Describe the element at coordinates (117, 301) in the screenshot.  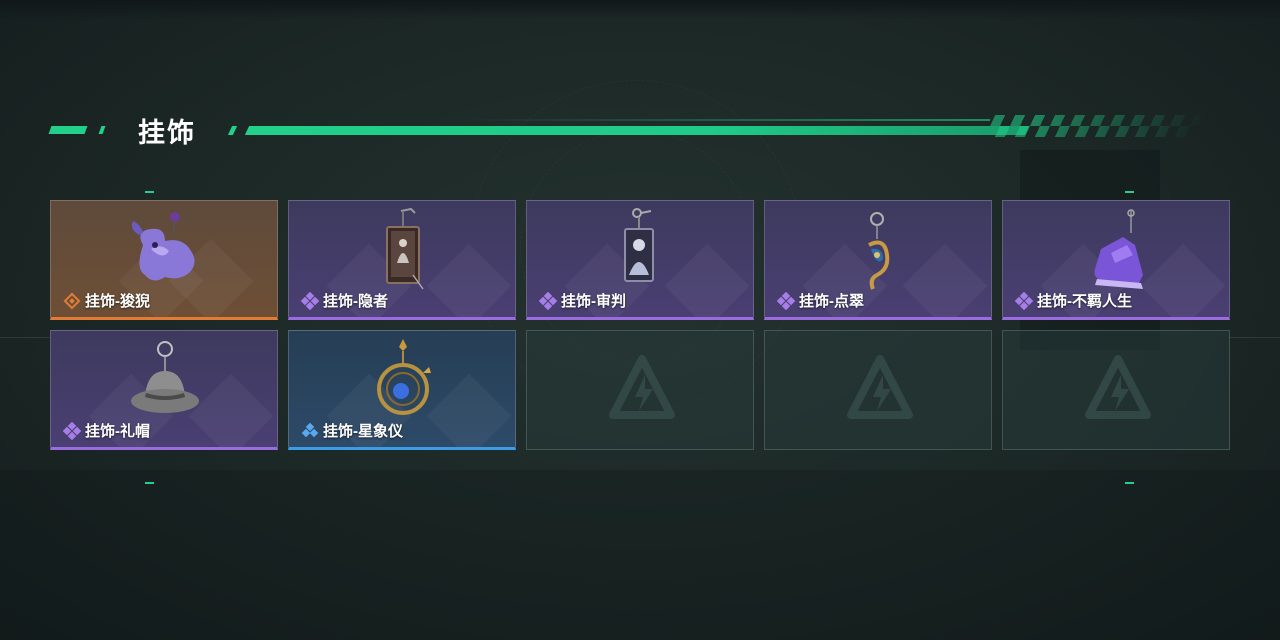
I see `item-name: 挂饰-狻猊` at that location.